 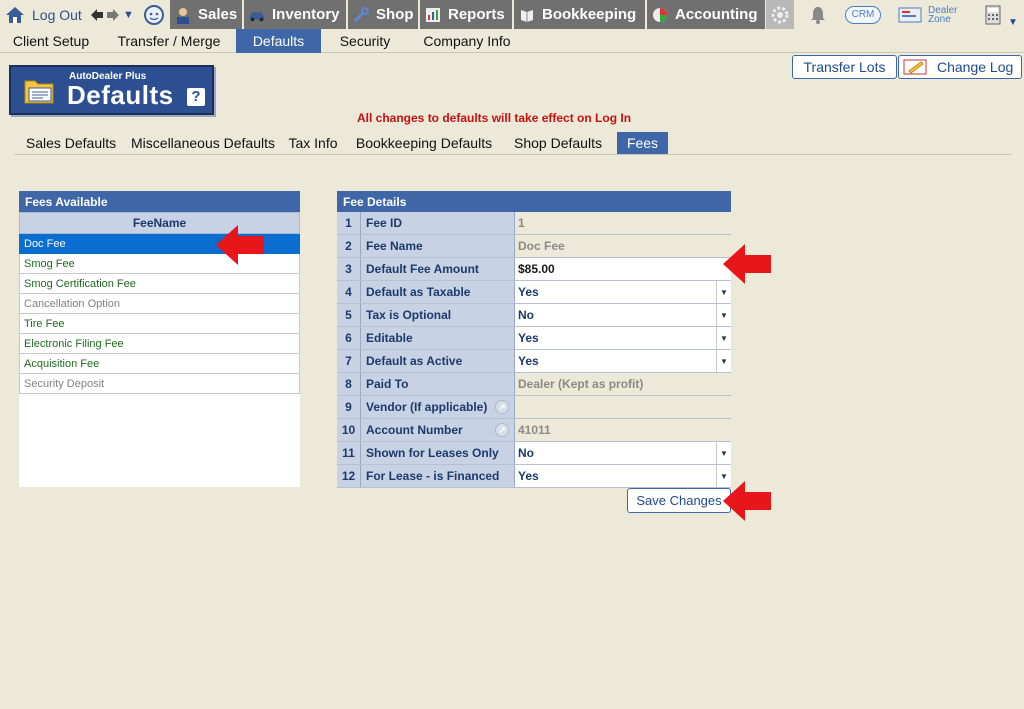 I want to click on field-value-text: 41011, so click(x=534, y=430).